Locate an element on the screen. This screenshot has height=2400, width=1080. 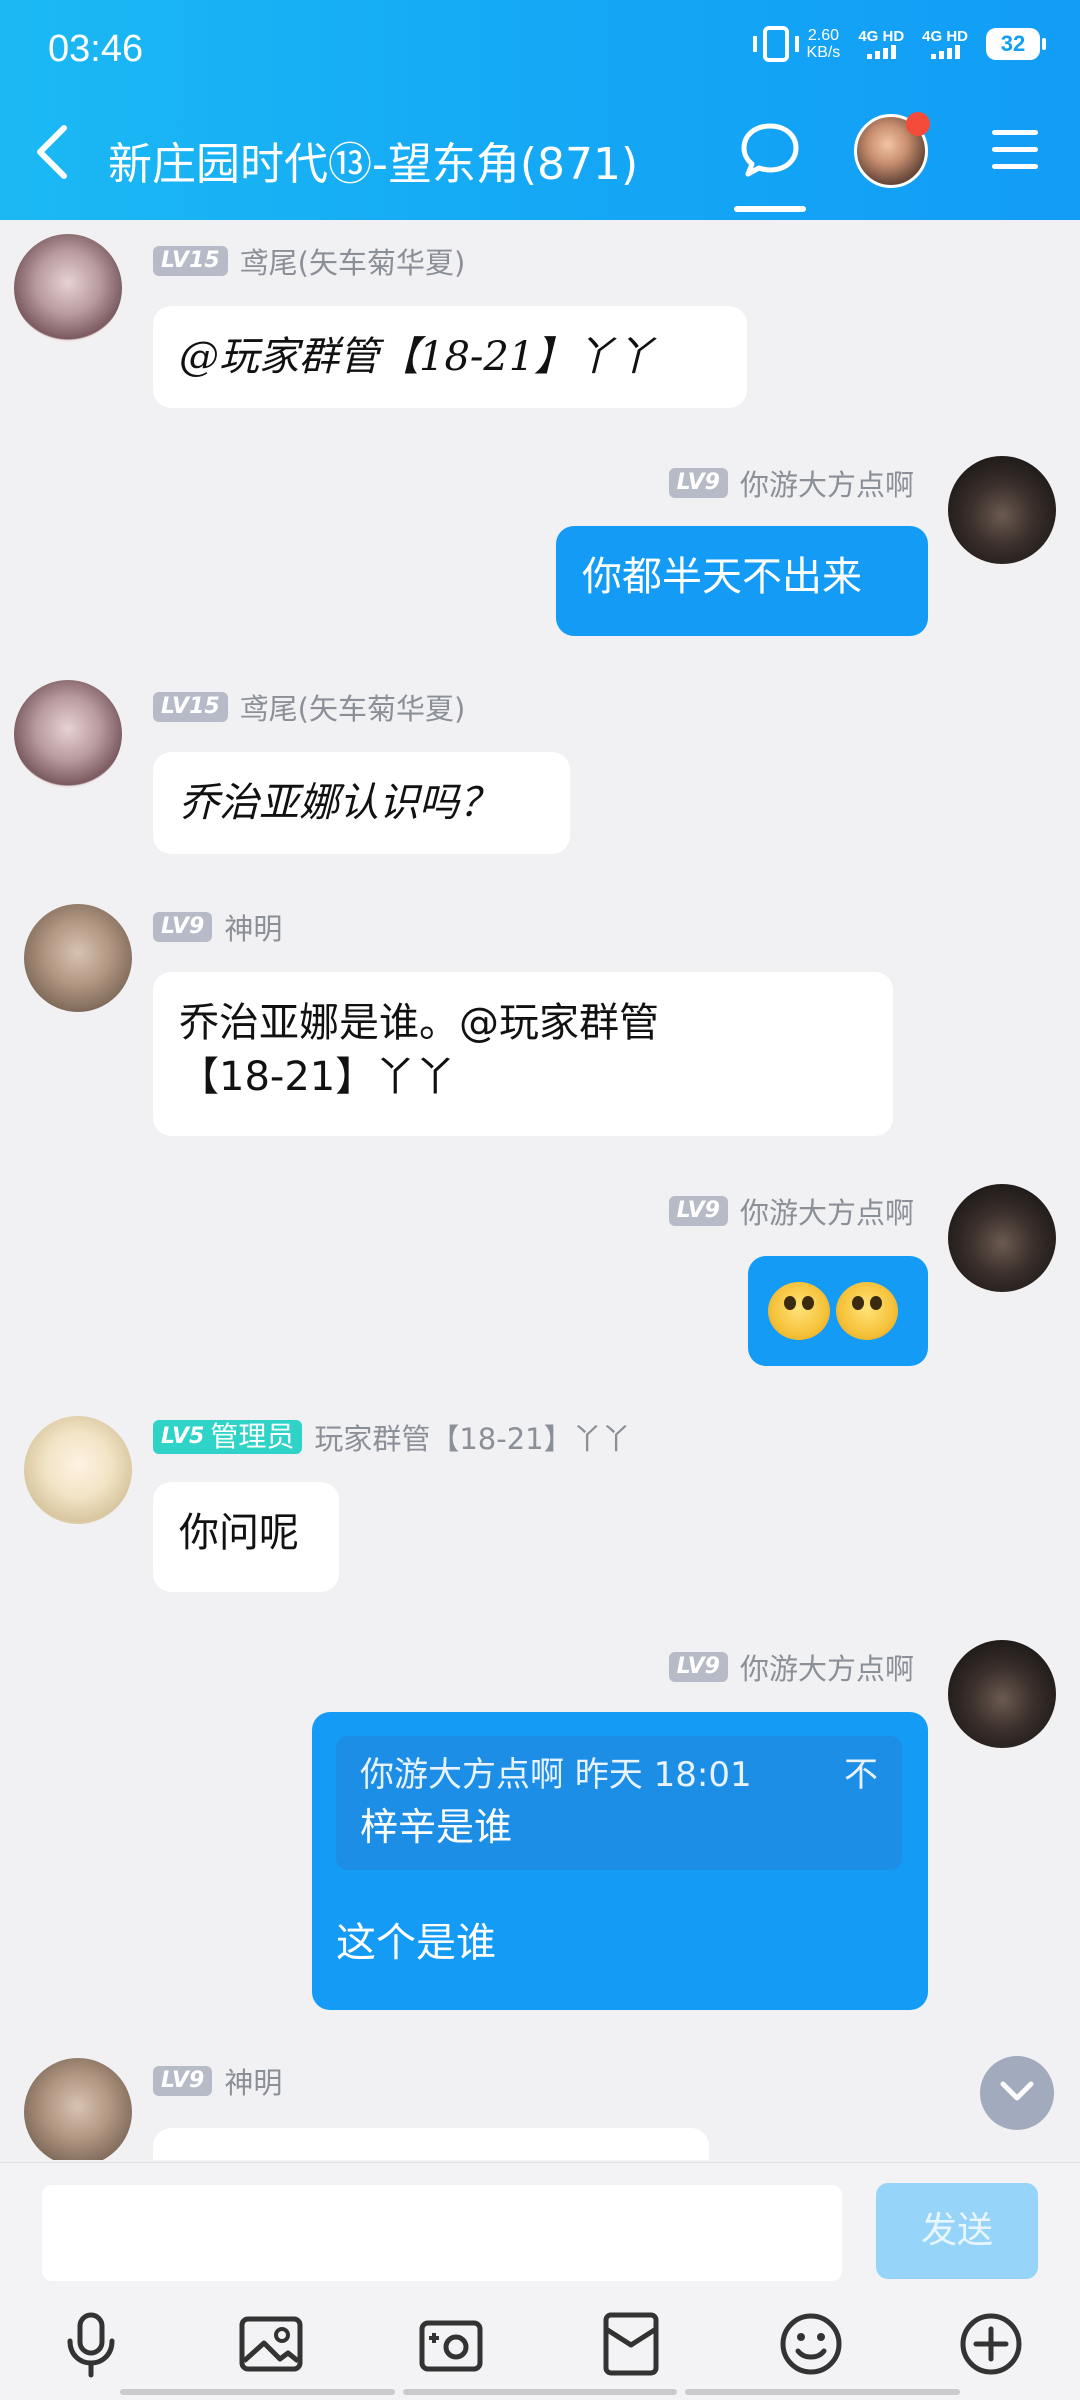
message-bubble: 你都半天不出来 is located at coordinates (742, 581).